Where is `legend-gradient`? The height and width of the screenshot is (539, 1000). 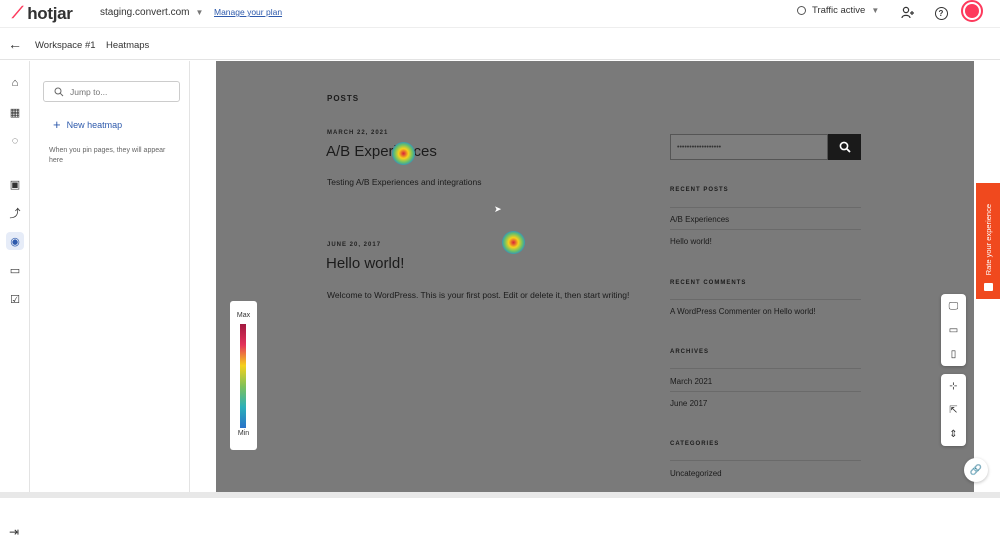 legend-gradient is located at coordinates (243, 376).